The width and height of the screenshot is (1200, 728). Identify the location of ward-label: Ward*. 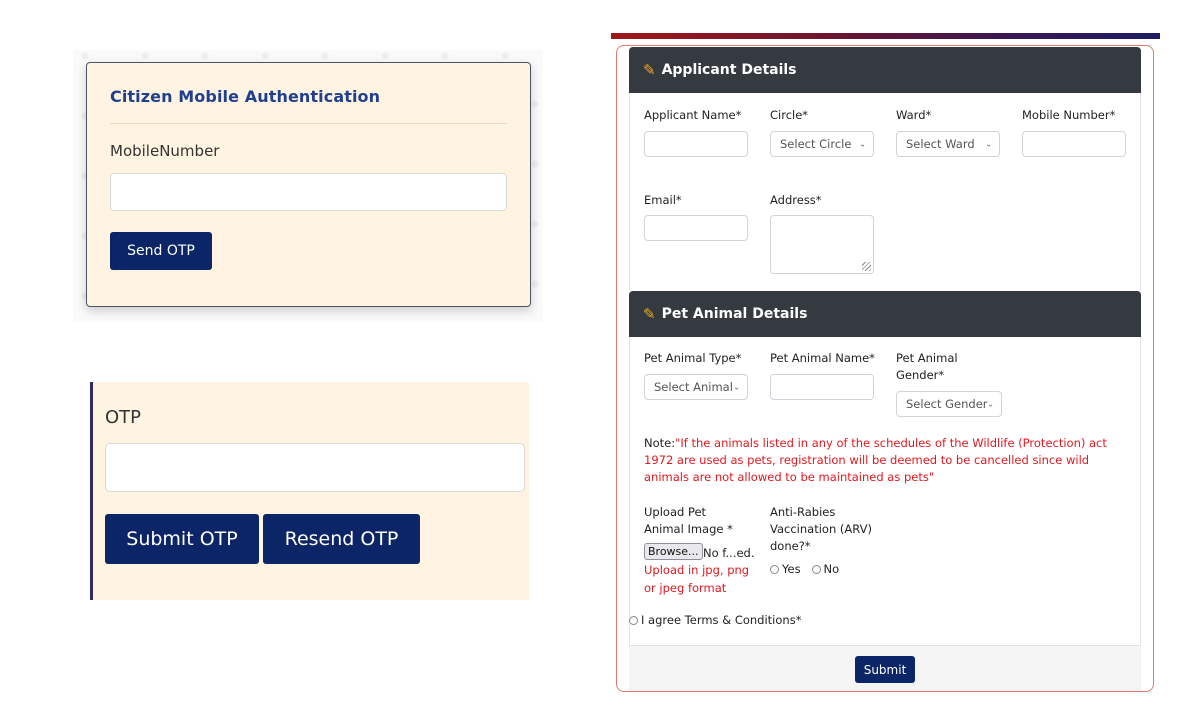
(914, 115).